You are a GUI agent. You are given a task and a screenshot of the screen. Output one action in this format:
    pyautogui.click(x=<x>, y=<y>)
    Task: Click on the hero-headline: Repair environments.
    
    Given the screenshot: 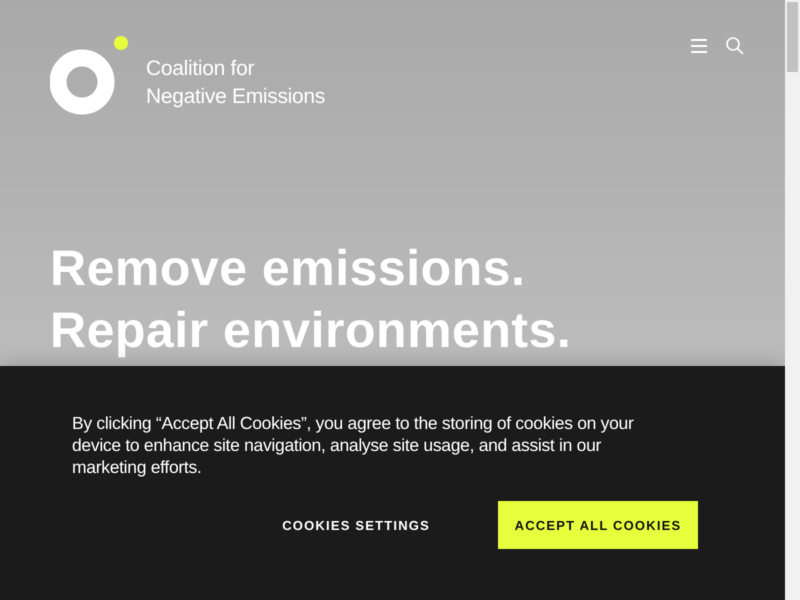 What is the action you would take?
    pyautogui.click(x=311, y=330)
    